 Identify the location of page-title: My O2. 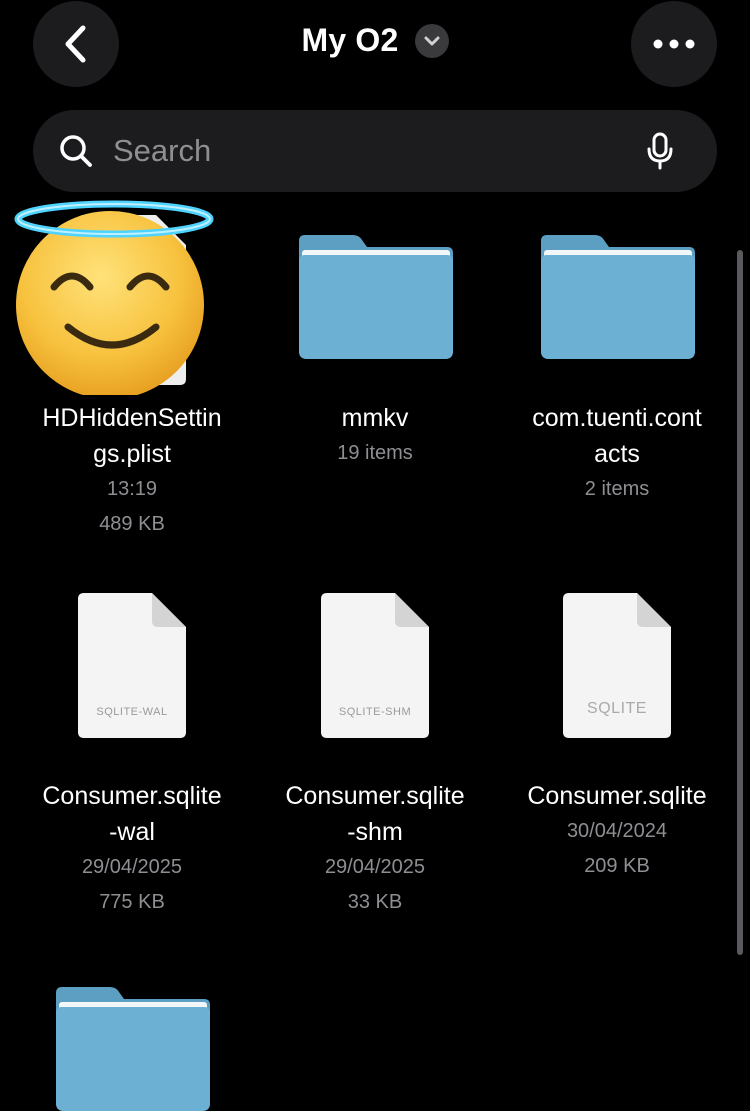
(350, 40).